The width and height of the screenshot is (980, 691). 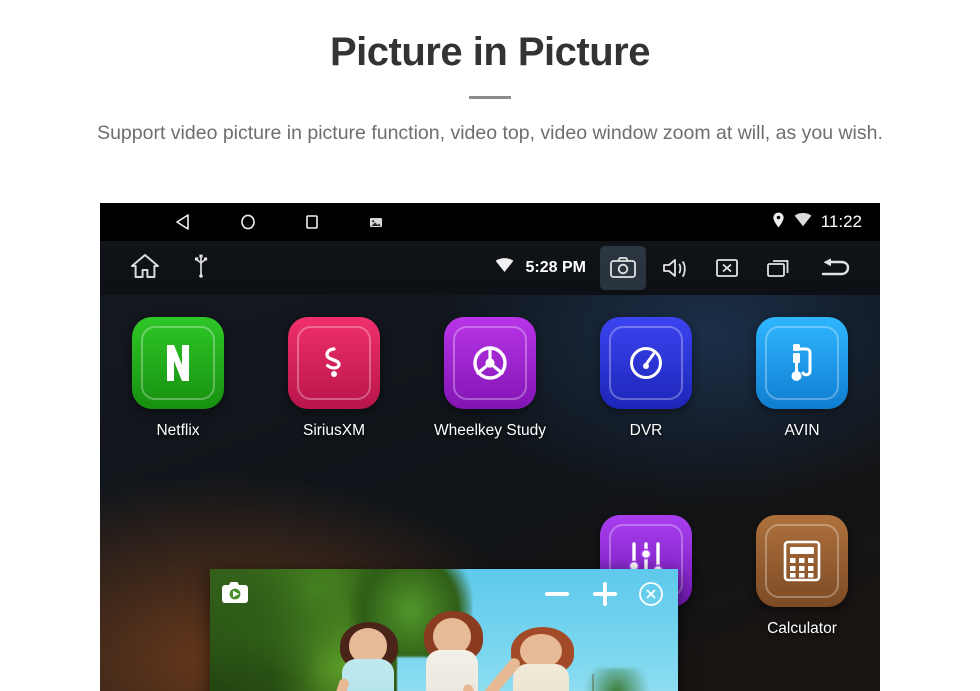 I want to click on siriusxm-icon, so click(x=334, y=363).